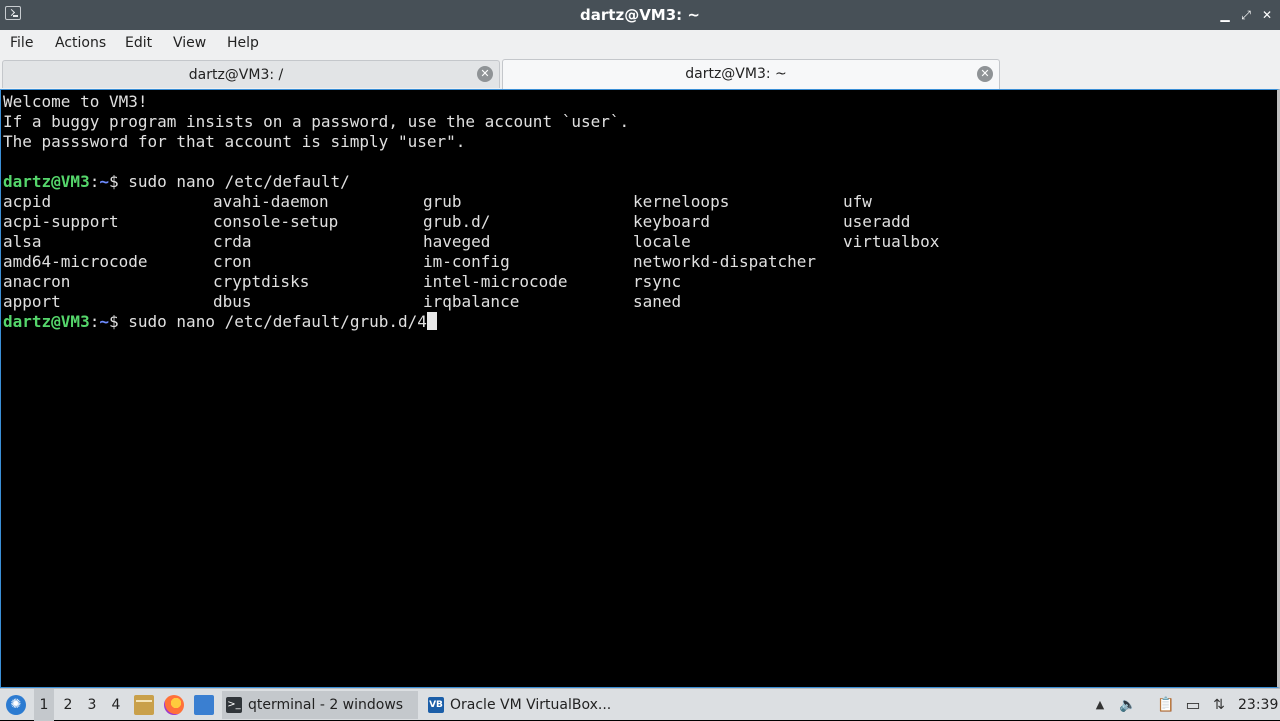 Image resolution: width=1280 pixels, height=721 pixels. I want to click on window-title: dartz@VM3: ~, so click(640, 15).